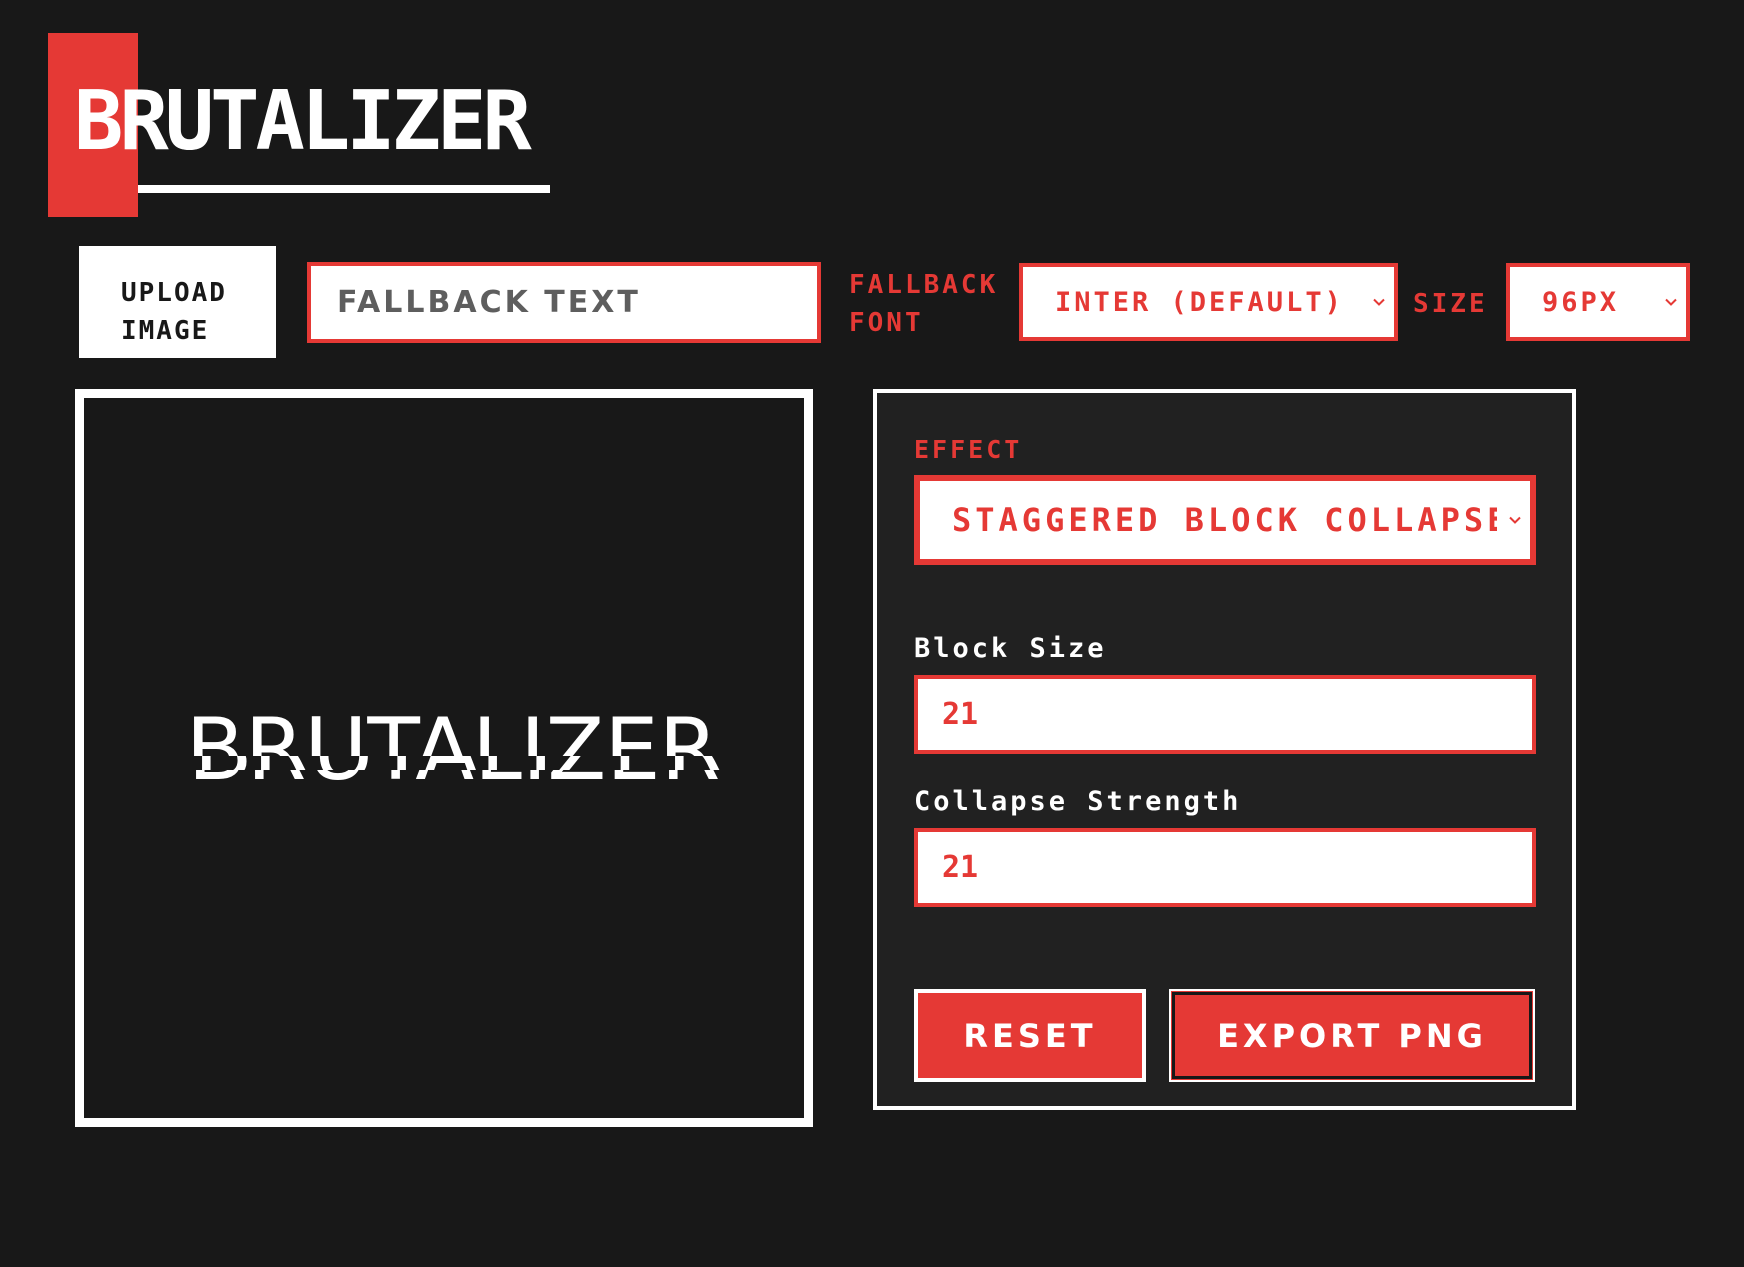 The width and height of the screenshot is (1744, 1267). Describe the element at coordinates (1225, 714) in the screenshot. I see `block-size-input` at that location.